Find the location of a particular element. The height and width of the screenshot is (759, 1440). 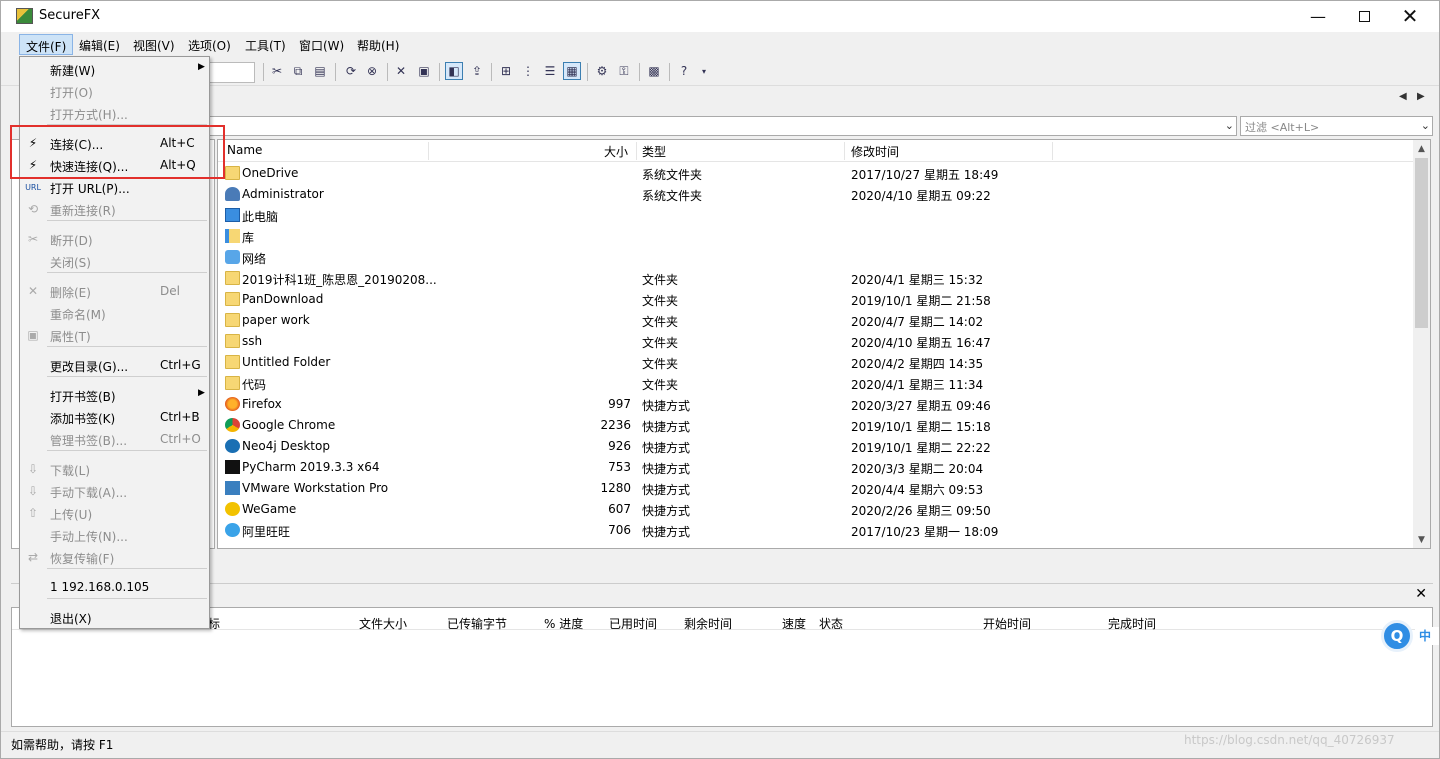

column-type: 类型 is located at coordinates (654, 151).